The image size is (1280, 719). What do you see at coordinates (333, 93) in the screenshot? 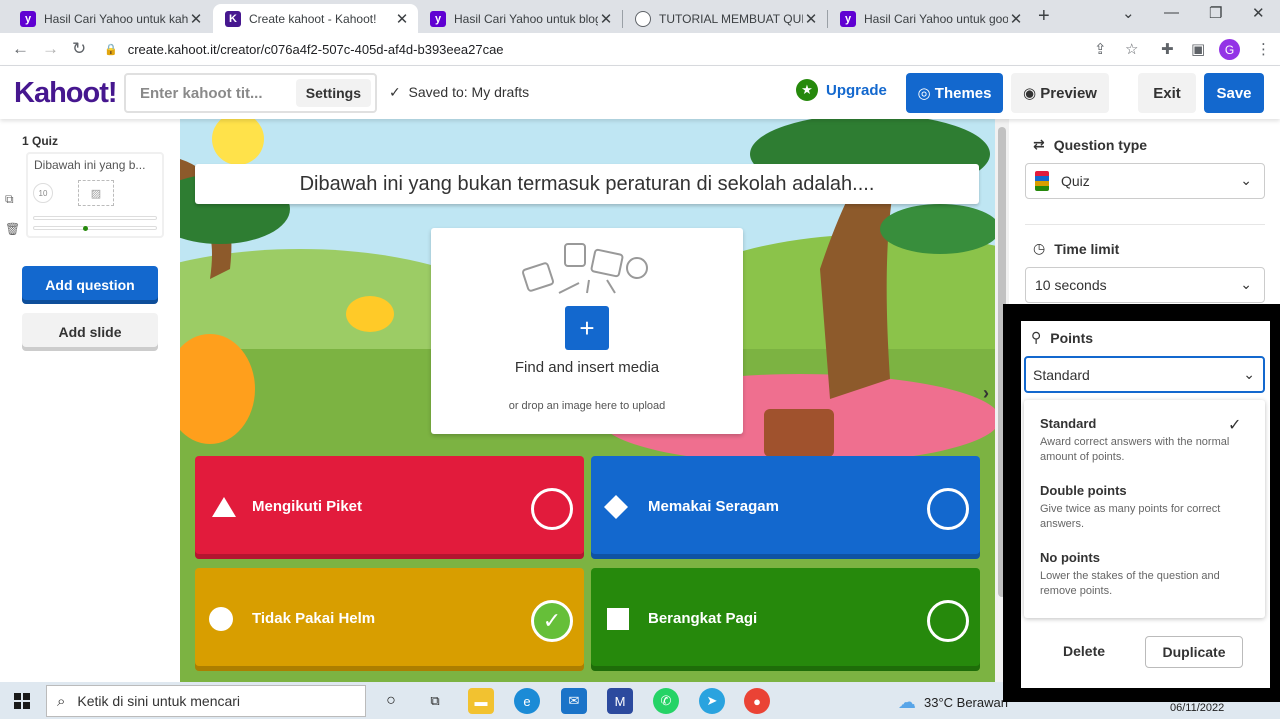
I see `settings-button: Settings` at bounding box center [333, 93].